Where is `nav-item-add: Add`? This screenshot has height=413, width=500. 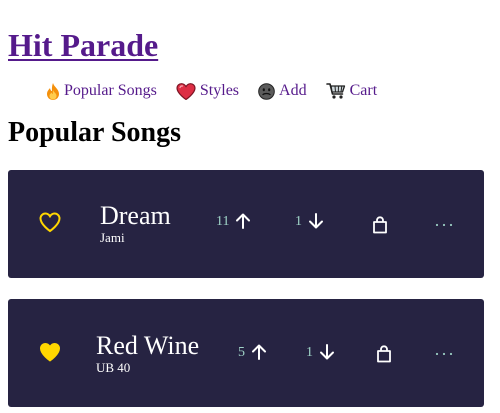 nav-item-add: Add is located at coordinates (282, 91).